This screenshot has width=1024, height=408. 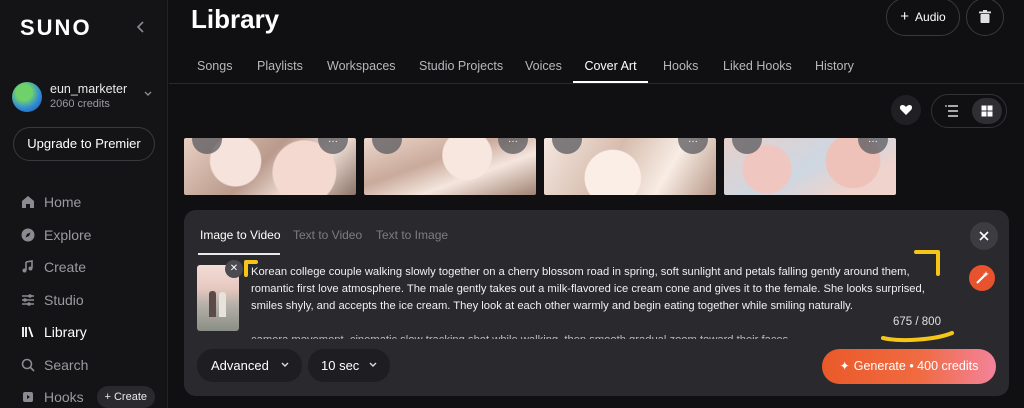 What do you see at coordinates (361, 65) in the screenshot?
I see `tab-workspaces: Workspaces` at bounding box center [361, 65].